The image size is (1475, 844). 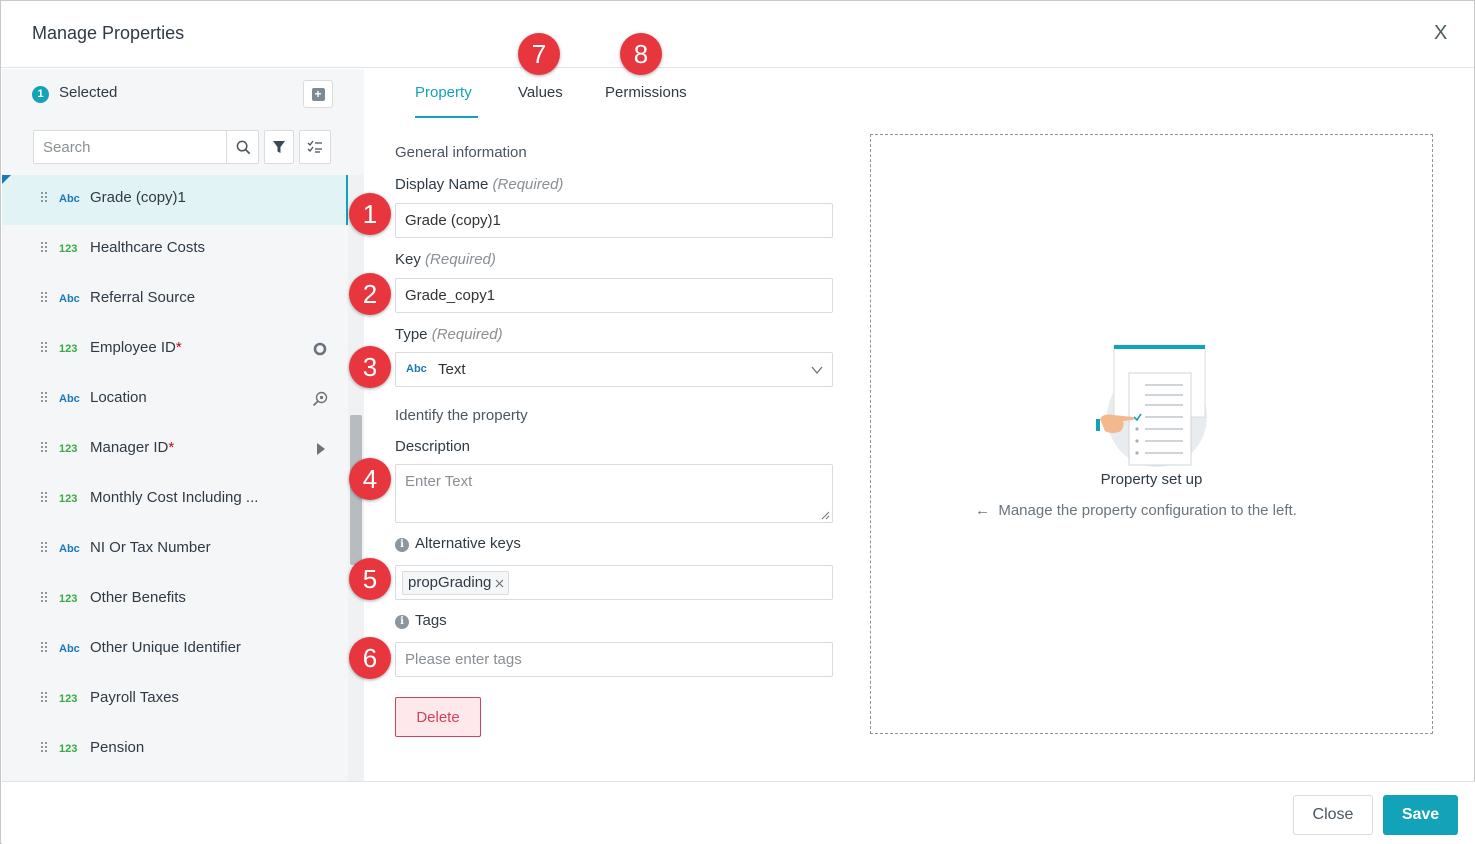 What do you see at coordinates (402, 622) in the screenshot?
I see `tags-info-icon: i` at bounding box center [402, 622].